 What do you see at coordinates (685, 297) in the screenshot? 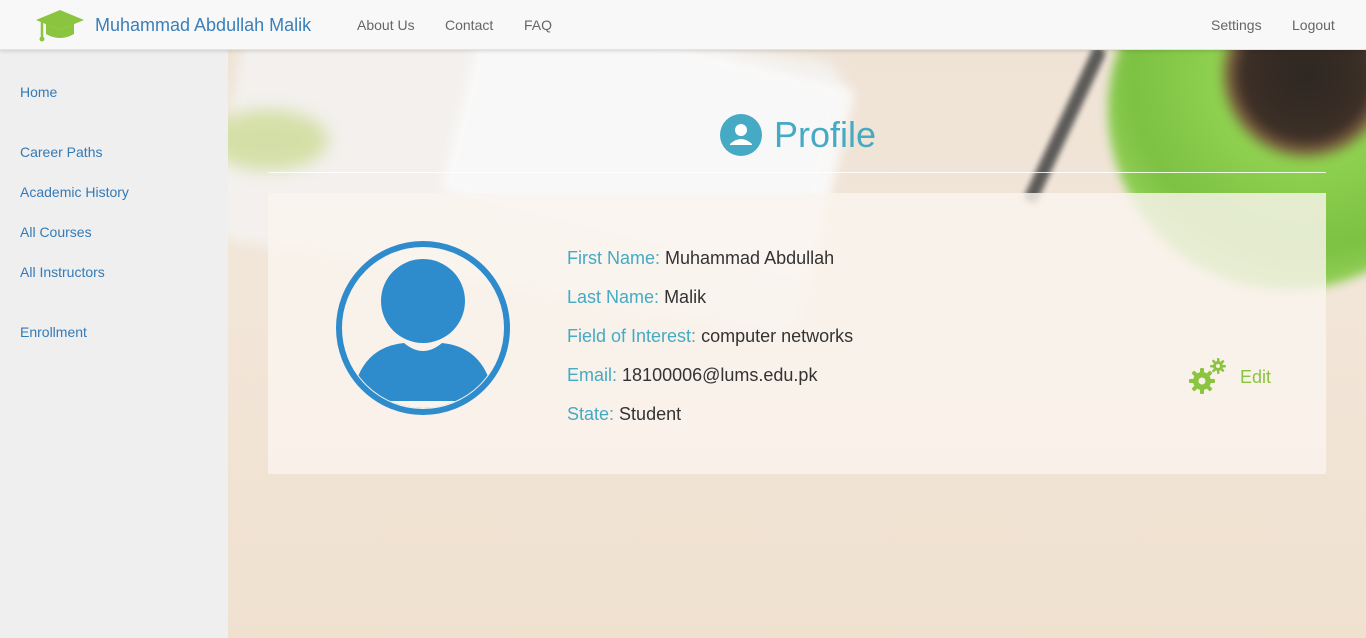
I see `last-name-value: Malik` at bounding box center [685, 297].